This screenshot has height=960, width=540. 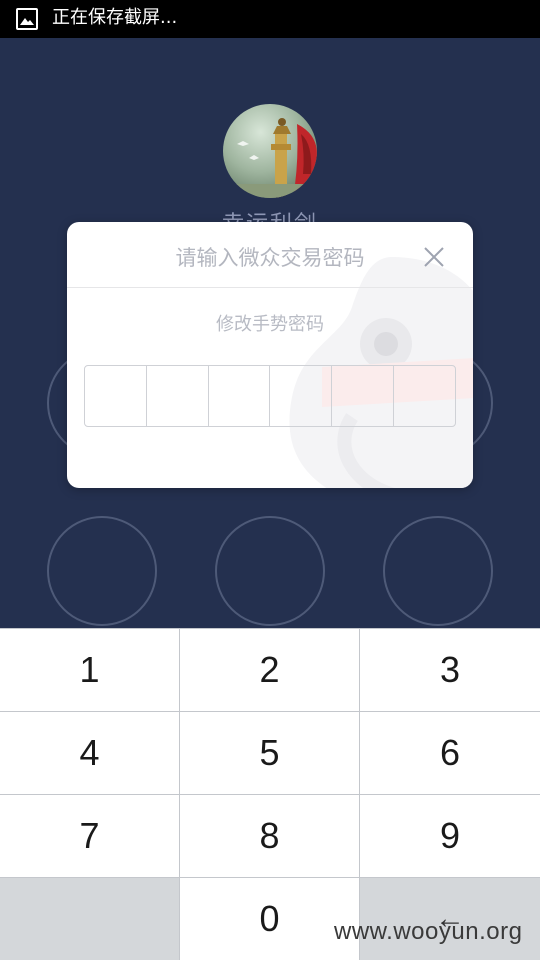 I want to click on key-3: 3, so click(x=450, y=670).